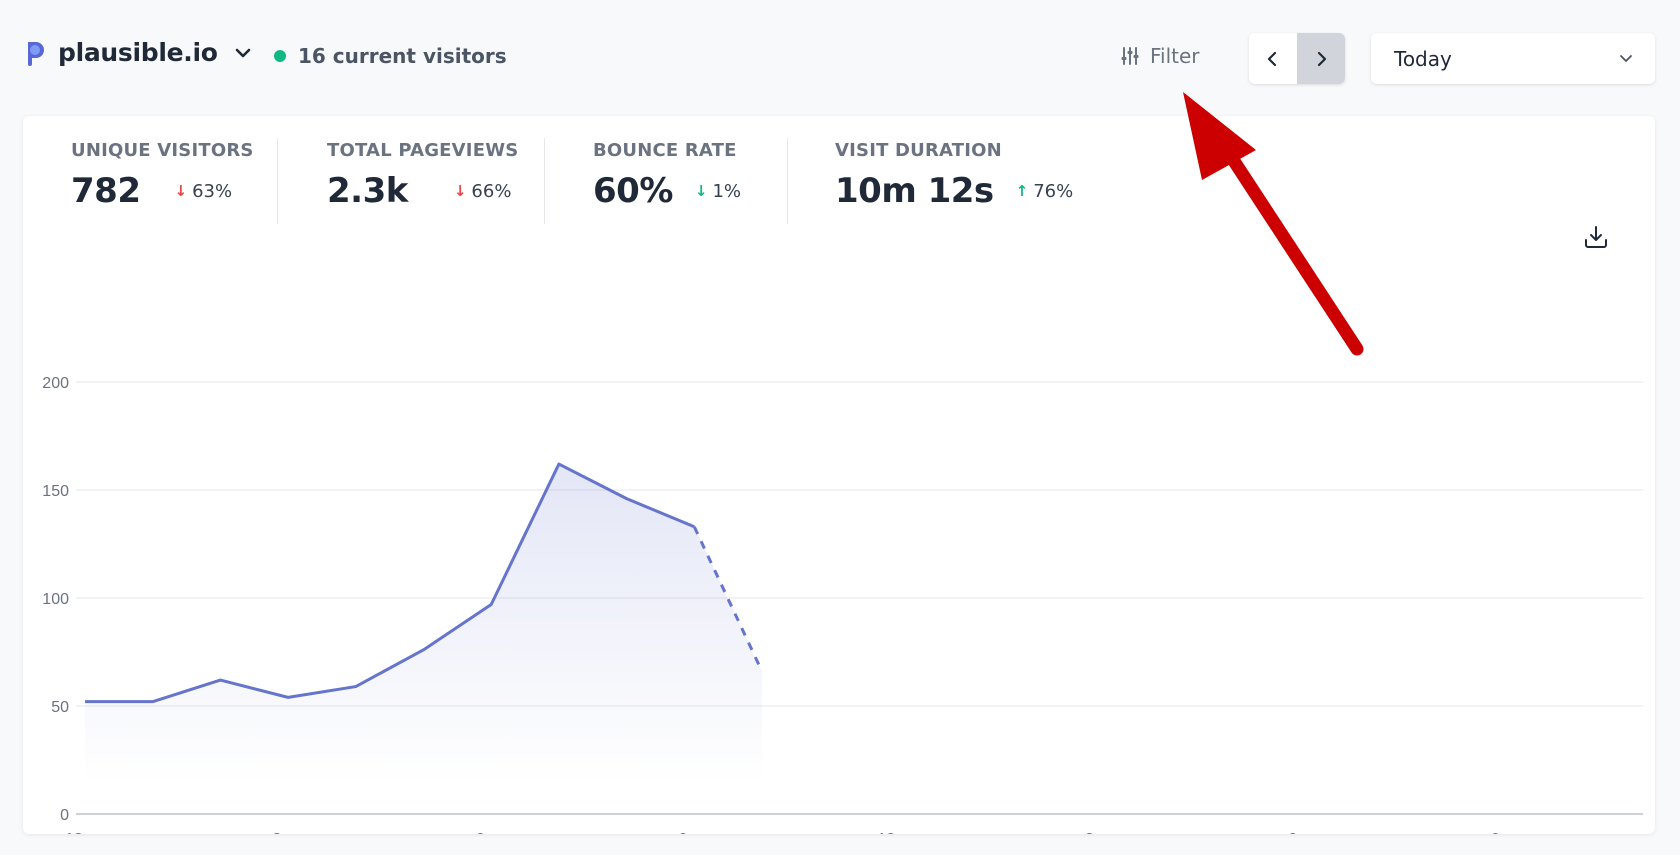 This screenshot has width=1680, height=855. What do you see at coordinates (914, 191) in the screenshot?
I see `metric-value: 10m 12s` at bounding box center [914, 191].